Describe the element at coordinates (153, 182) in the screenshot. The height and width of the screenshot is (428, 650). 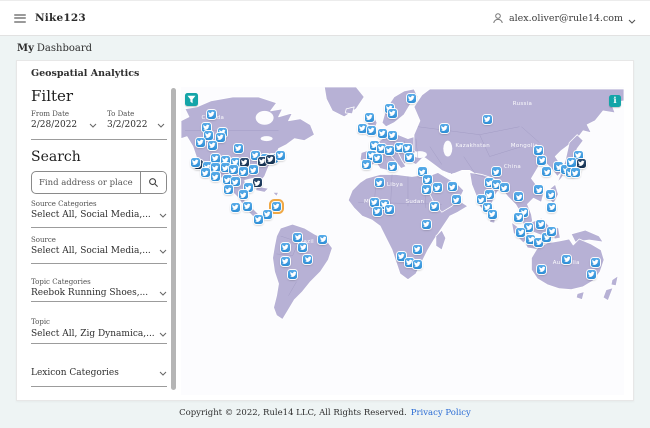
I see `search-button` at that location.